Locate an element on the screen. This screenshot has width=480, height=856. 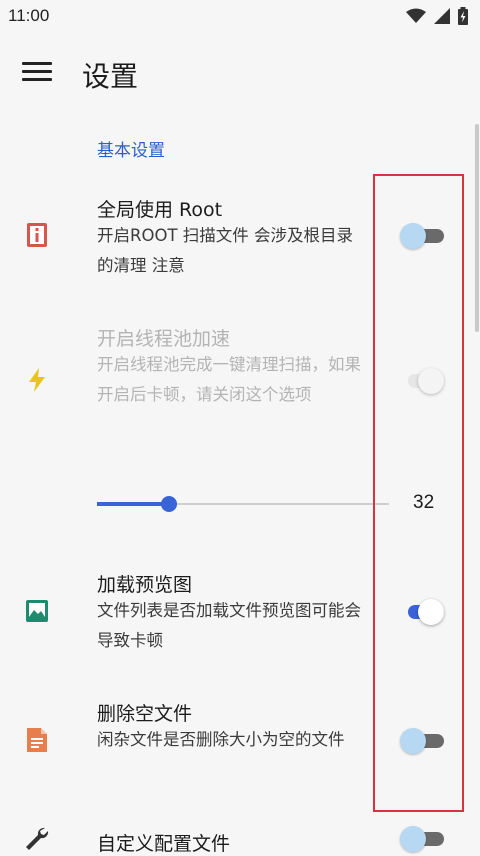
menu-icon is located at coordinates (37, 75).